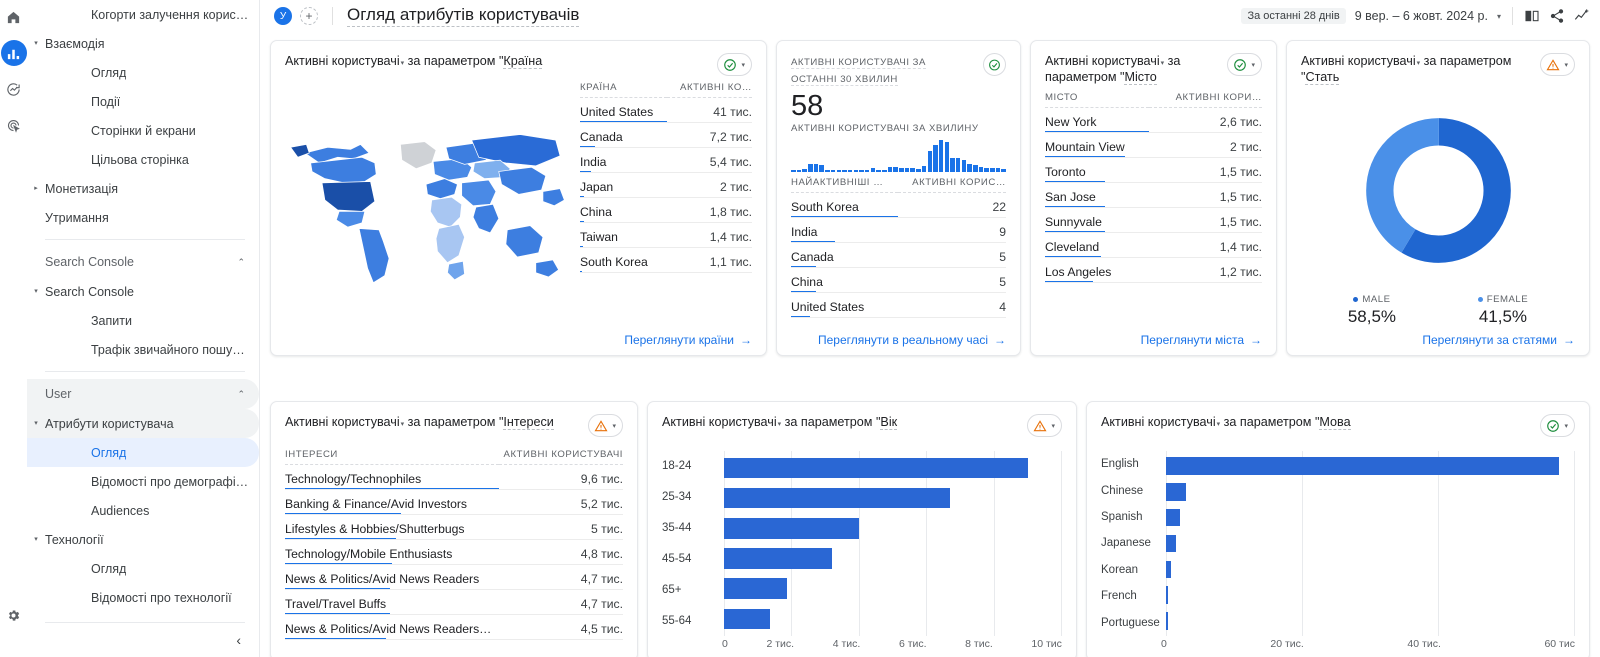 The width and height of the screenshot is (1600, 657). What do you see at coordinates (898, 230) in the screenshot?
I see `table-row: India 9` at bounding box center [898, 230].